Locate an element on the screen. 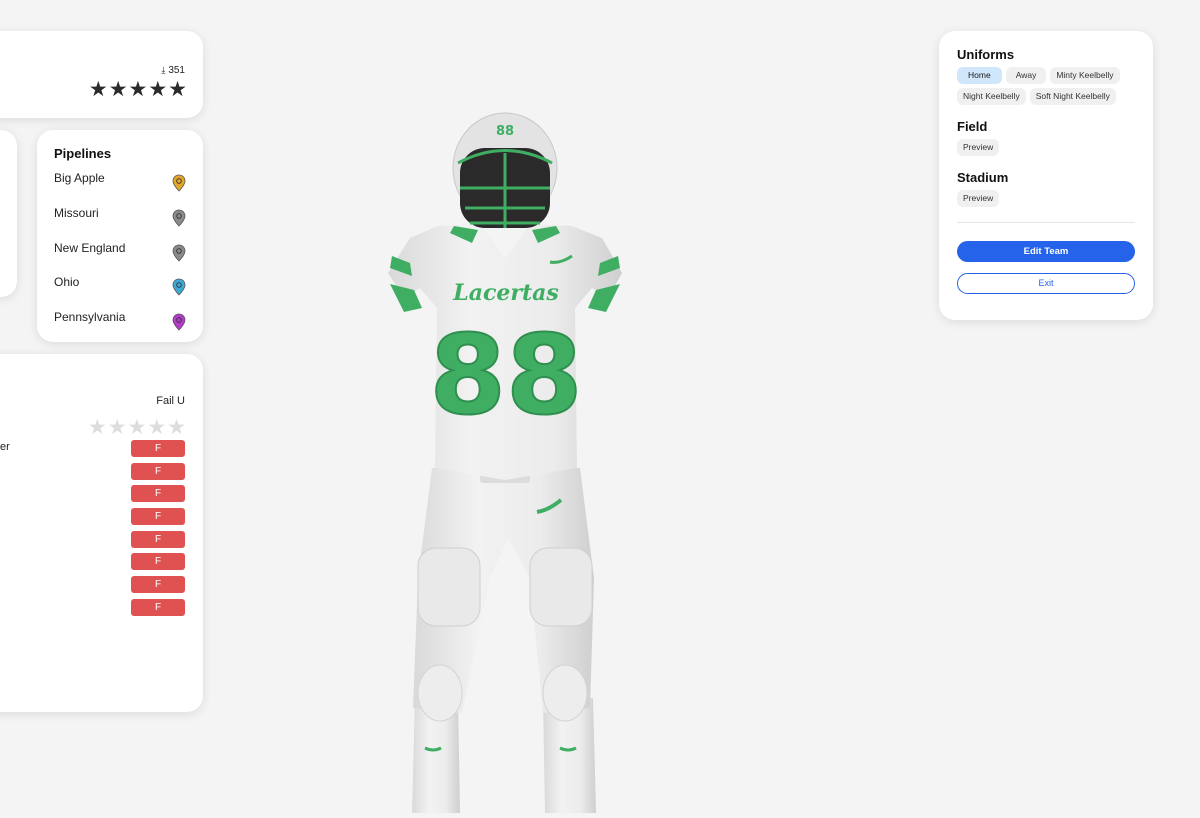 This screenshot has width=1200, height=818. jersey-number: 88 is located at coordinates (505, 375).